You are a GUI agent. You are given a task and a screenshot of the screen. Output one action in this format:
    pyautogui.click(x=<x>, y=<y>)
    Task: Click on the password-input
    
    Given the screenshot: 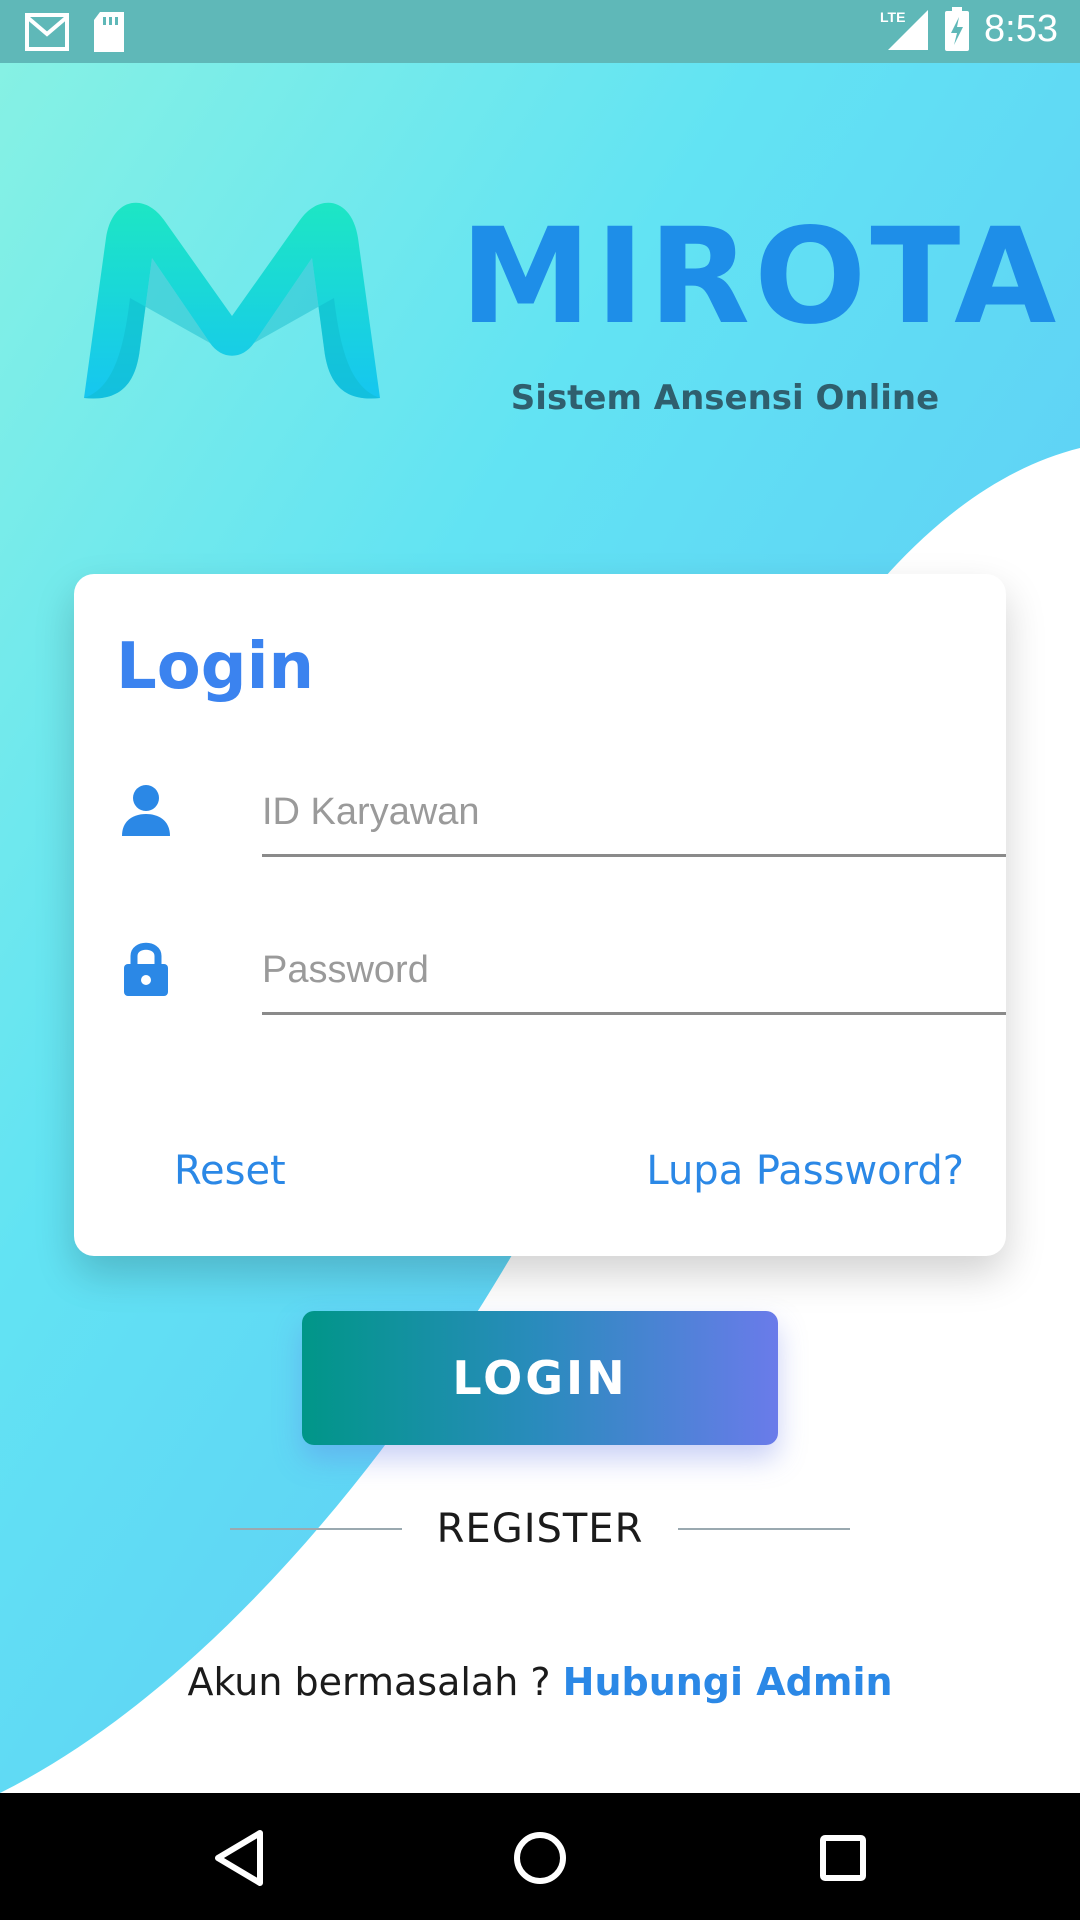 What is the action you would take?
    pyautogui.click(x=634, y=976)
    